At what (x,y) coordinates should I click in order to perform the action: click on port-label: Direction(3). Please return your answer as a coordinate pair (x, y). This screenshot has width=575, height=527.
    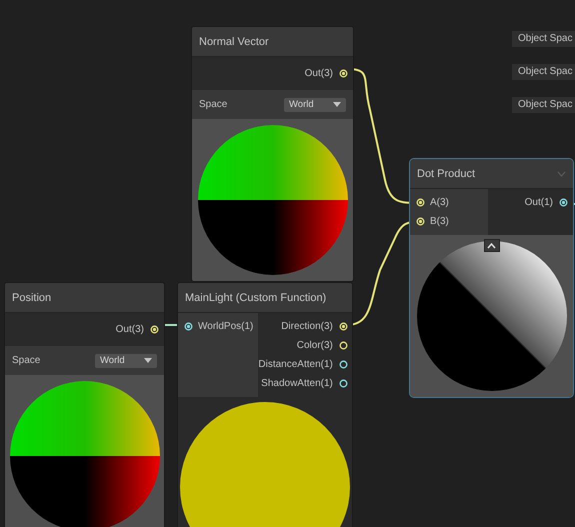
    Looking at the image, I should click on (307, 326).